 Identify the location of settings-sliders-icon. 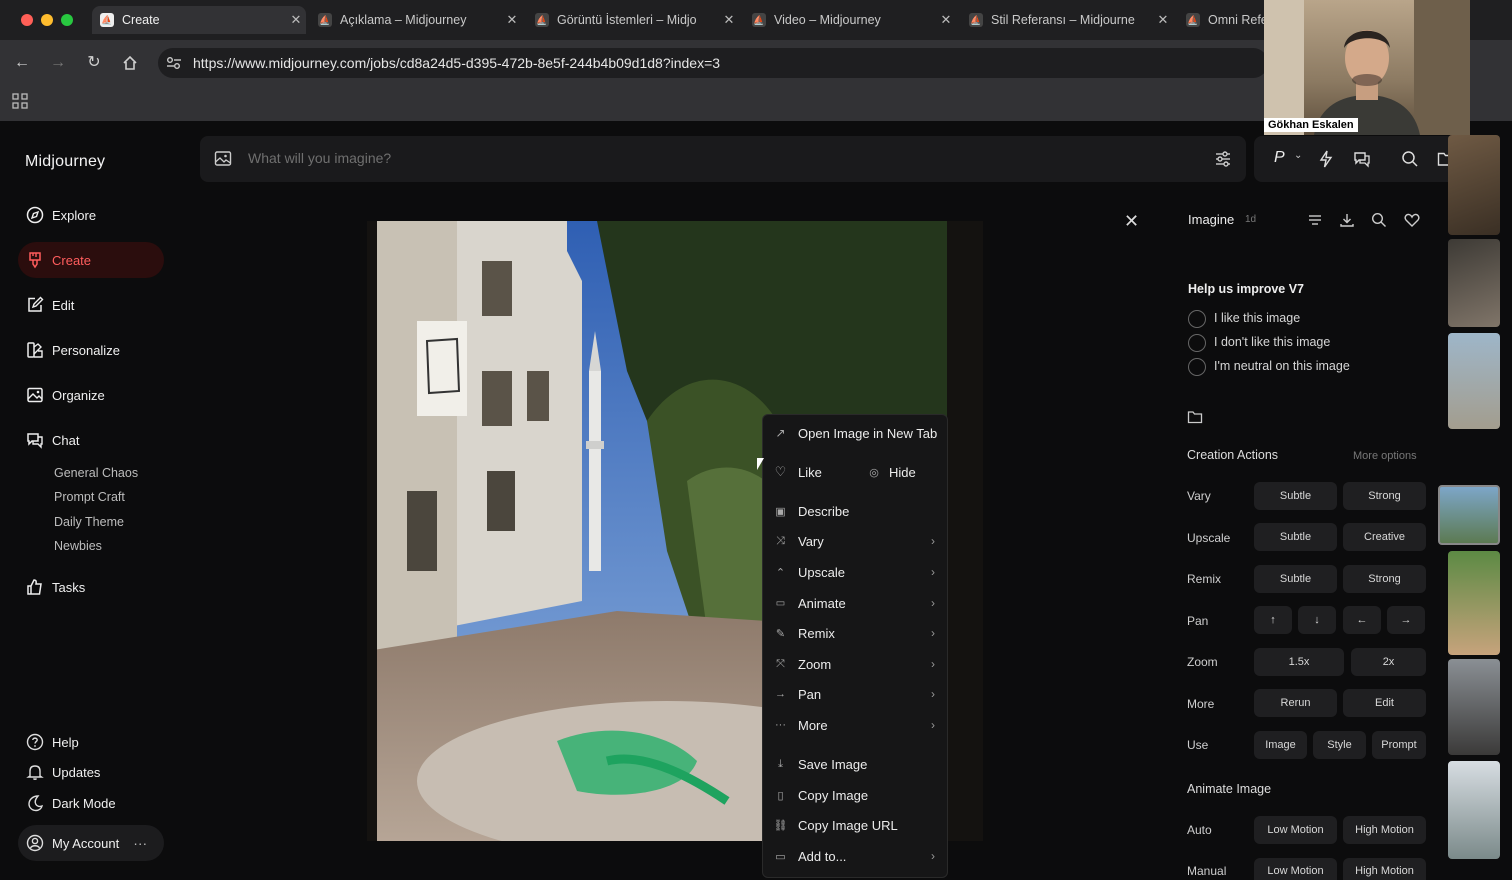
(1223, 161).